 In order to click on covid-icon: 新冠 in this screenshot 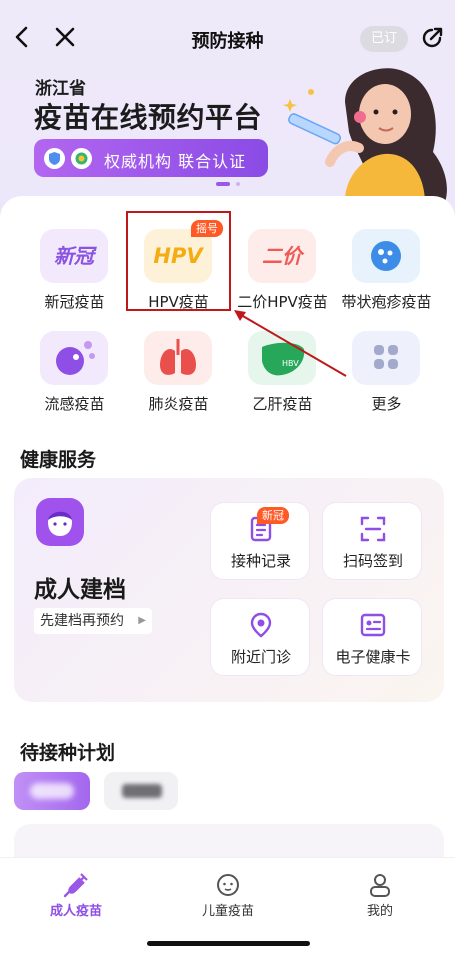, I will do `click(74, 256)`.